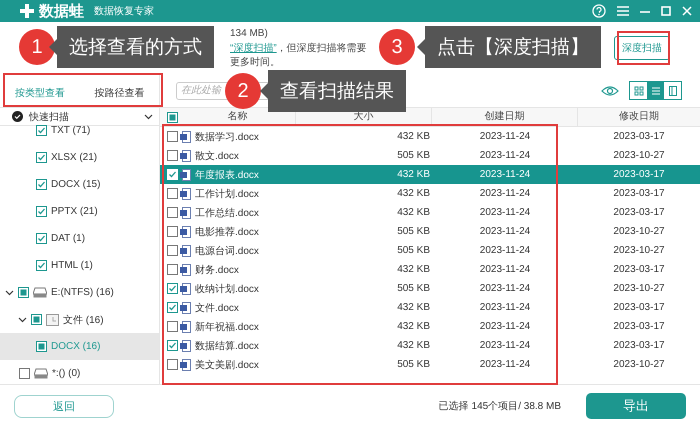  I want to click on file-name: 工作计划.docx, so click(227, 194).